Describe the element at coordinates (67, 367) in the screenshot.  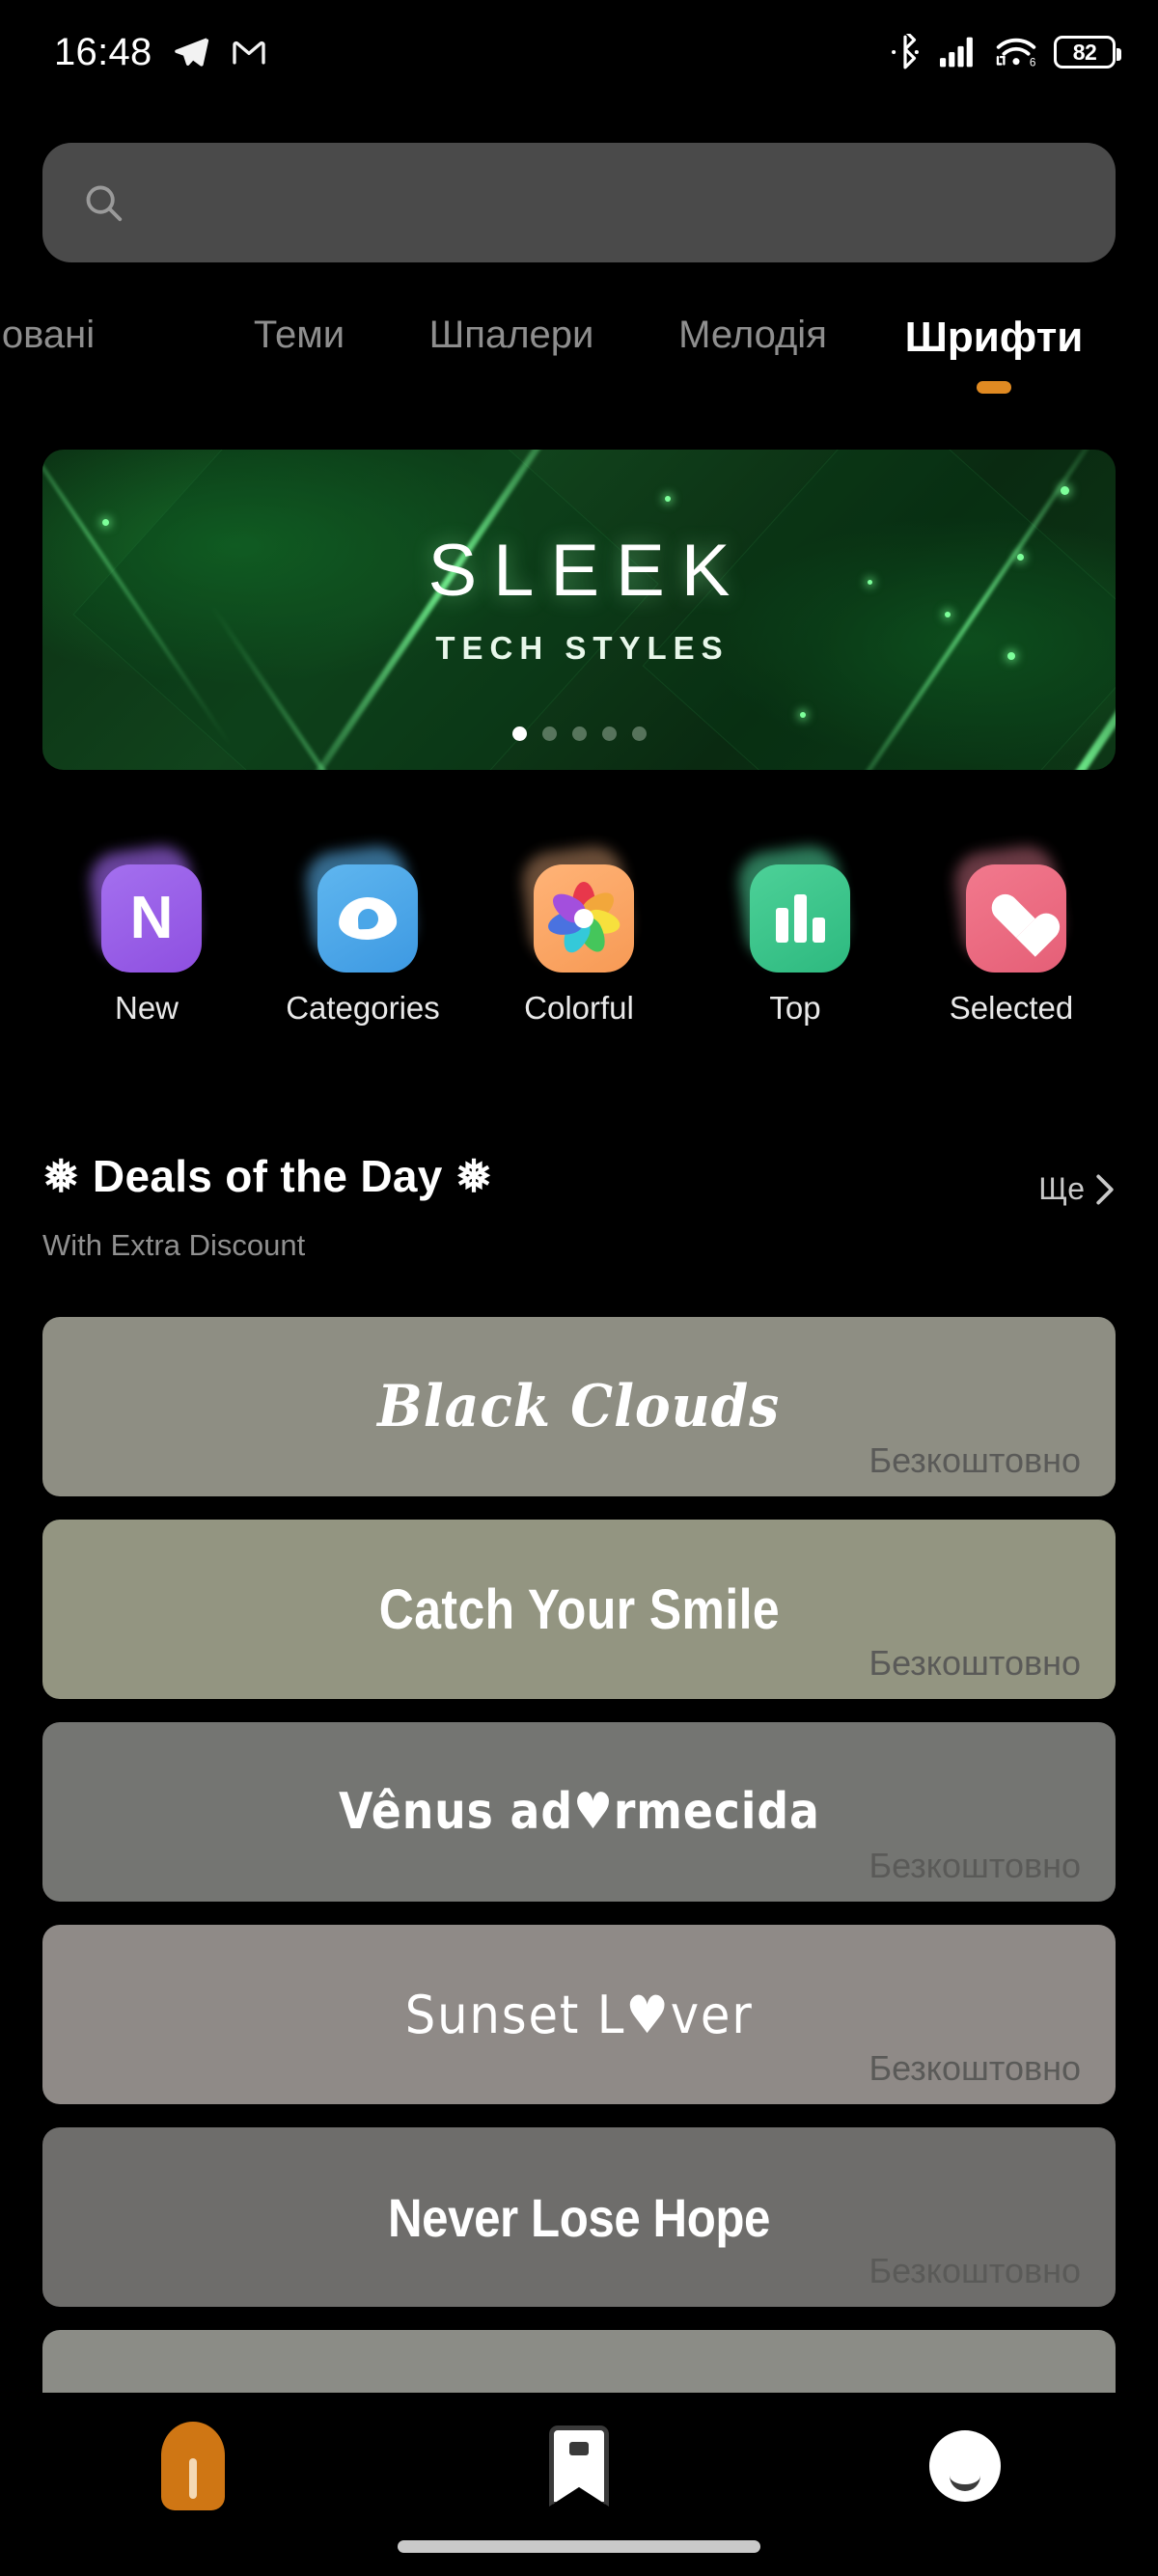
I see `tab-recommended: овані` at that location.